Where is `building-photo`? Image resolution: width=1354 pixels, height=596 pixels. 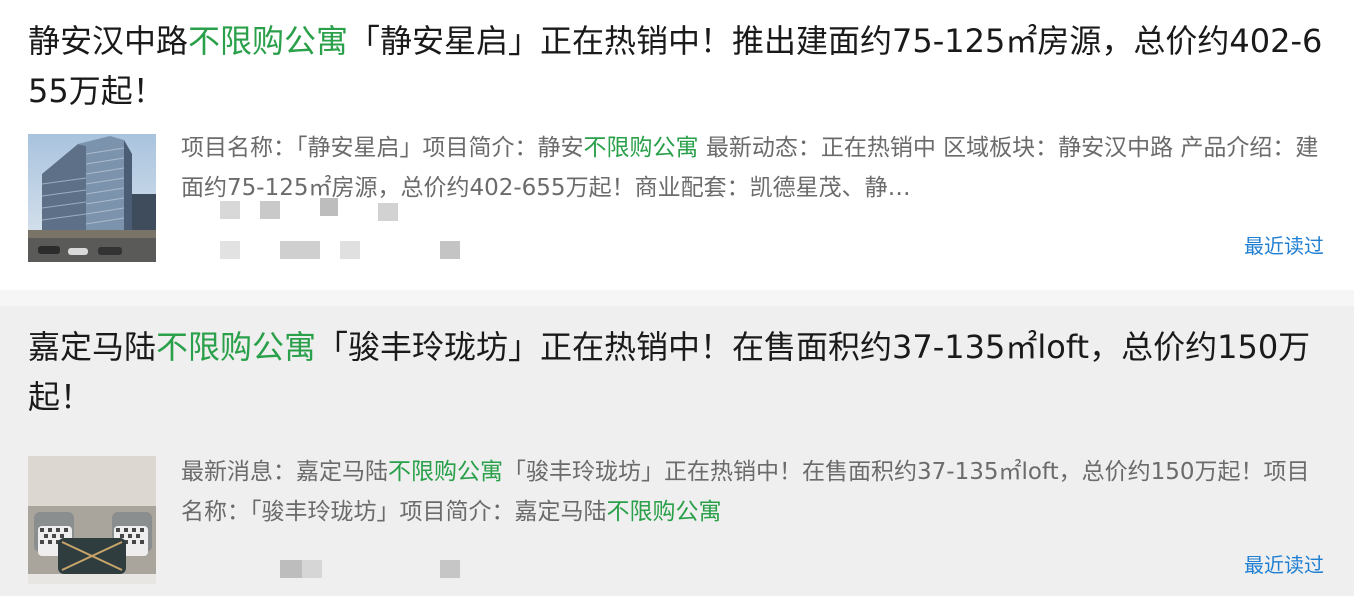
building-photo is located at coordinates (92, 198).